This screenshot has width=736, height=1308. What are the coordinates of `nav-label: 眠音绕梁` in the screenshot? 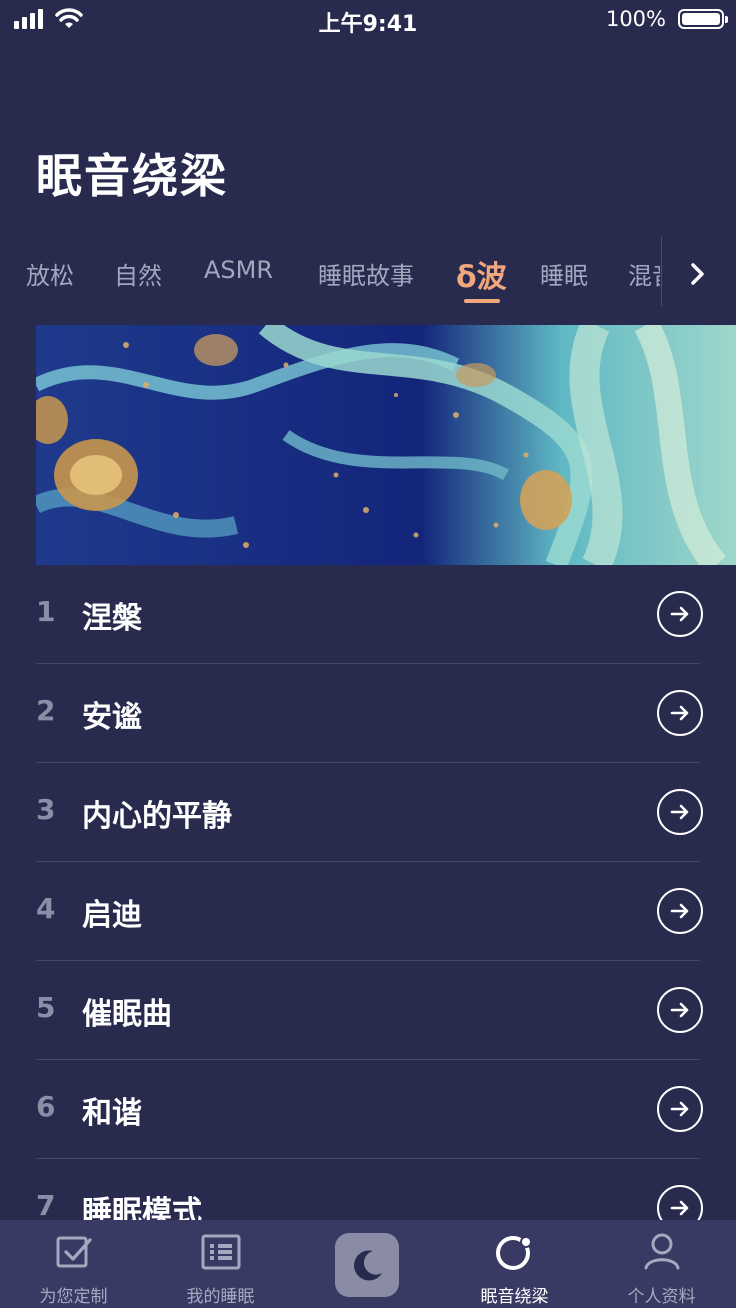 It's located at (514, 1297).